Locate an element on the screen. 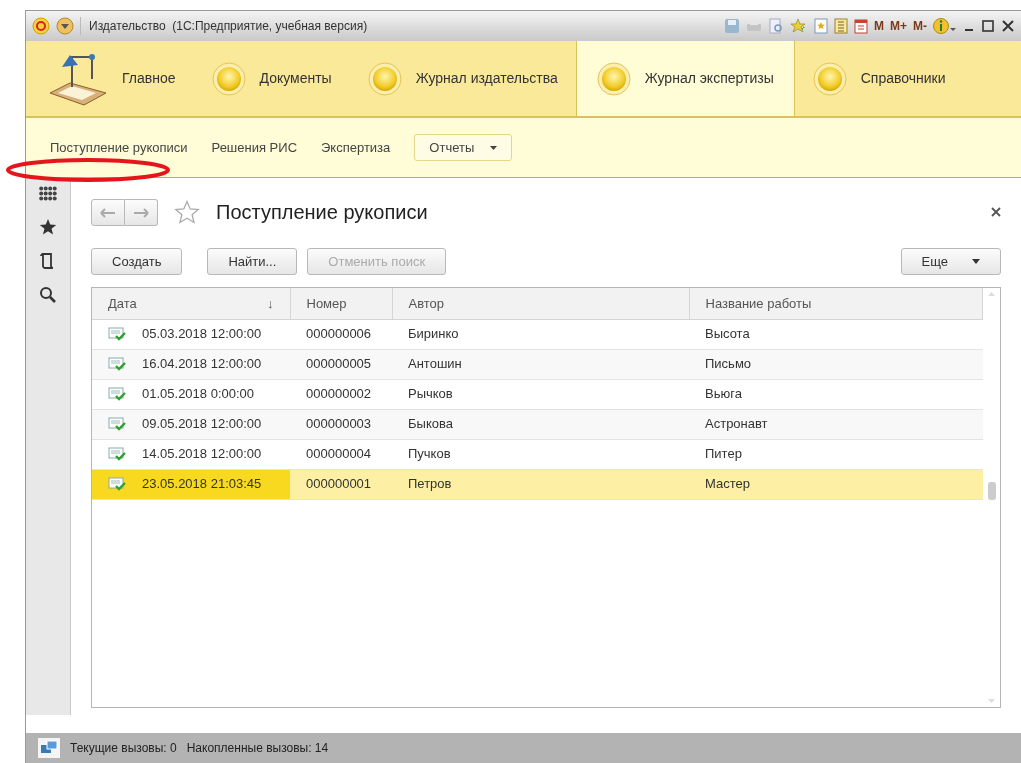 This screenshot has width=1021, height=763. table-cell: 000000002 is located at coordinates (341, 394).